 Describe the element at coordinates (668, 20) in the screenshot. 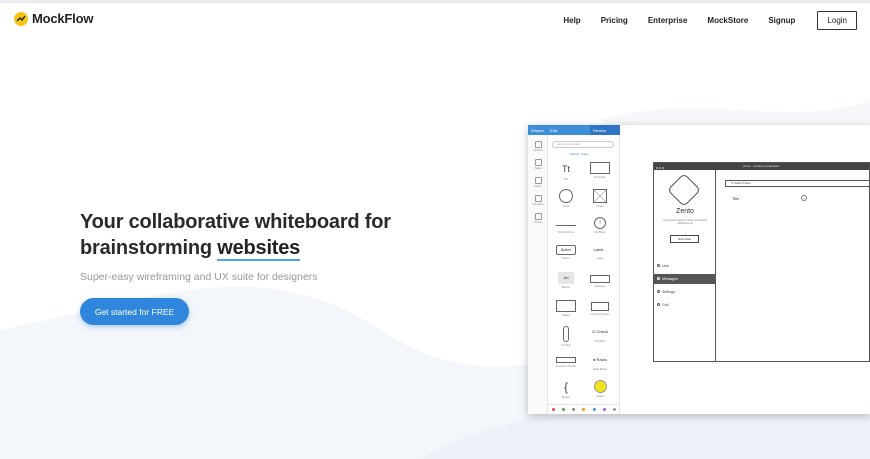

I see `nav-enterprise: Enterprise` at that location.